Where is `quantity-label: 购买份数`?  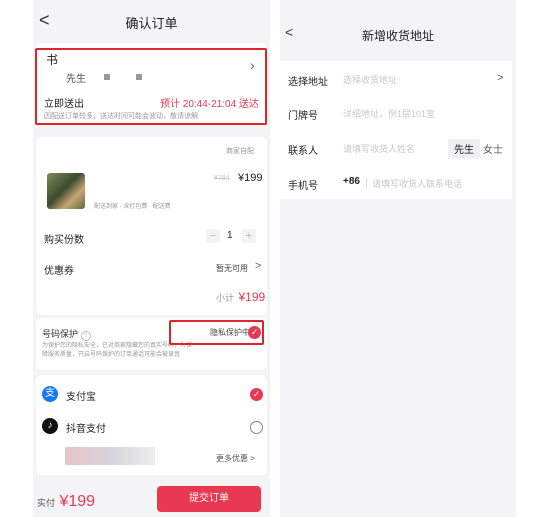 quantity-label: 购买份数 is located at coordinates (64, 240).